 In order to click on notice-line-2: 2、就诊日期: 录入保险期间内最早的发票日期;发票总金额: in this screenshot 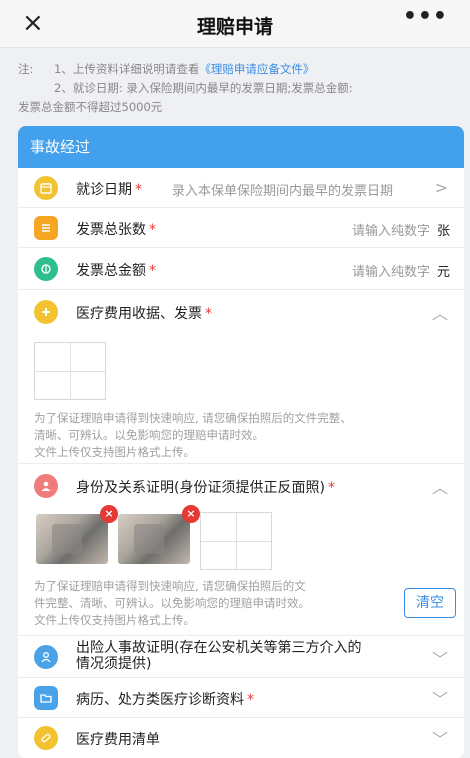, I will do `click(203, 88)`.